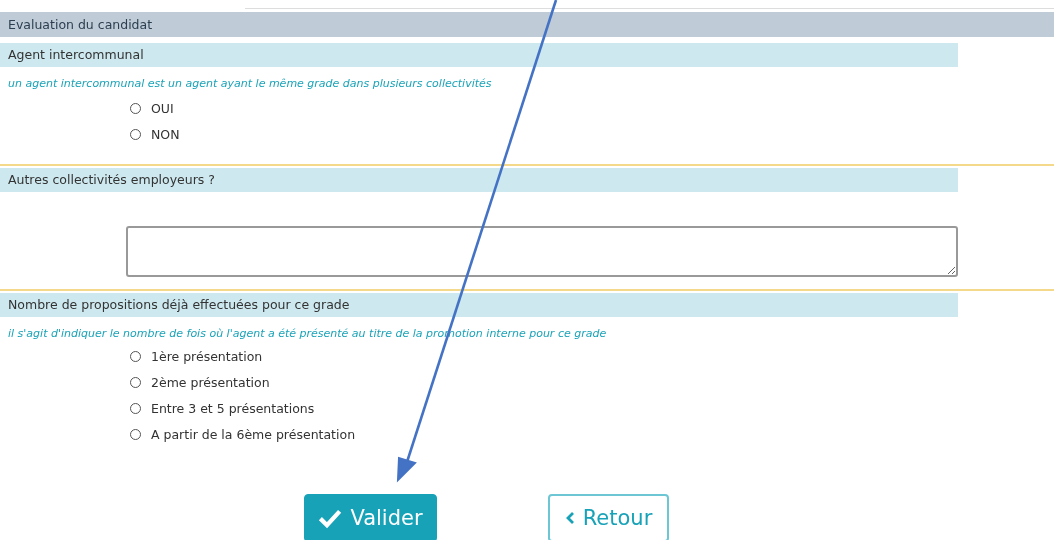 Image resolution: width=1054 pixels, height=540 pixels. Describe the element at coordinates (253, 434) in the screenshot. I see `option-label: A partir de la 6ème présentation` at that location.